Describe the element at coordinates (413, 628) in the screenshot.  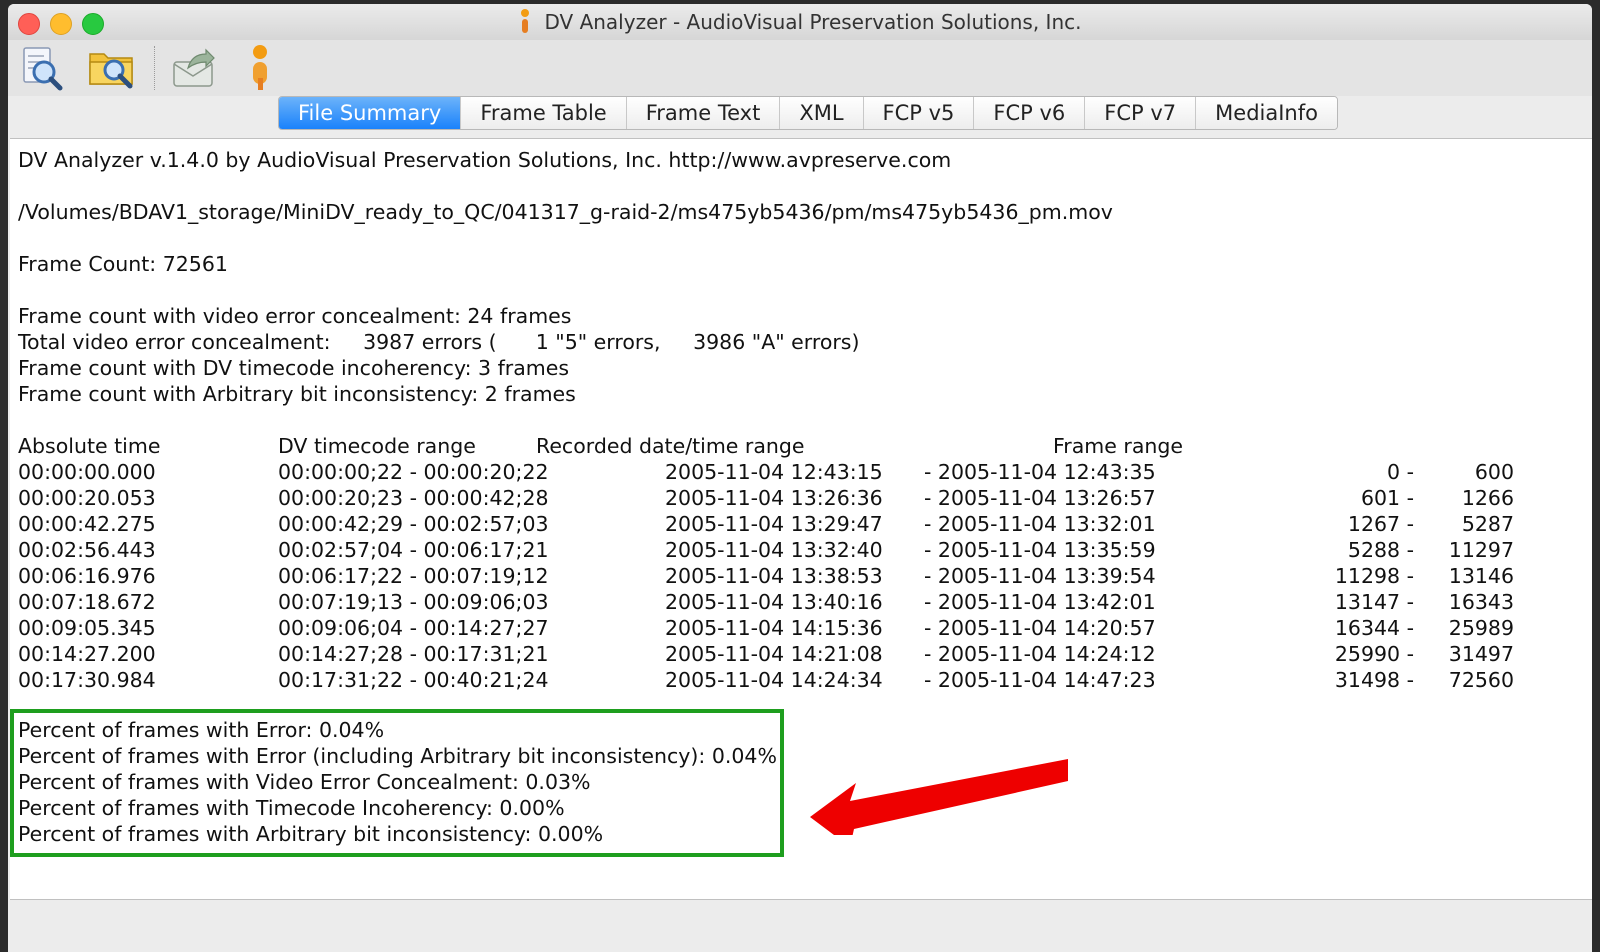
I see `cell-dv-timecode-range: 00:09:06;04 - 00:14:27;27` at that location.